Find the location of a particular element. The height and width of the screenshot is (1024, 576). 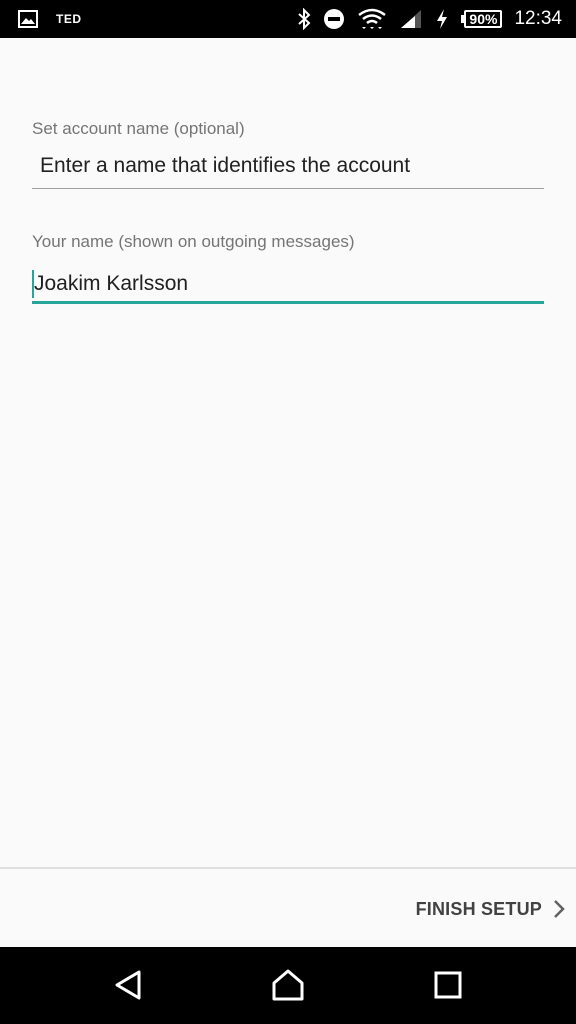

wifi-icon is located at coordinates (372, 19).